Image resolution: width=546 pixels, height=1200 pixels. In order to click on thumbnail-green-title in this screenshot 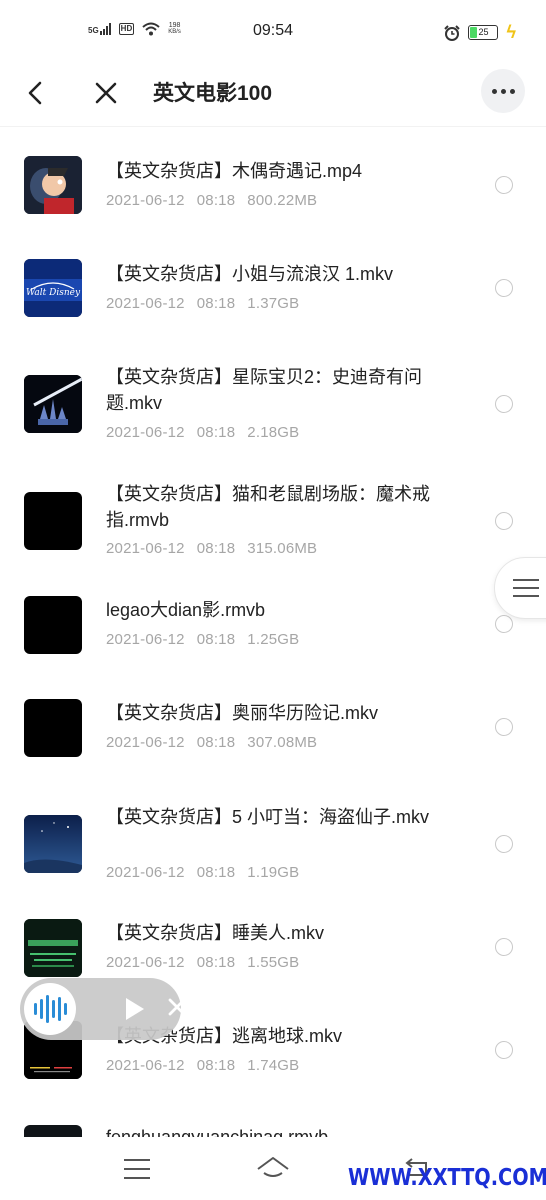, I will do `click(53, 948)`.